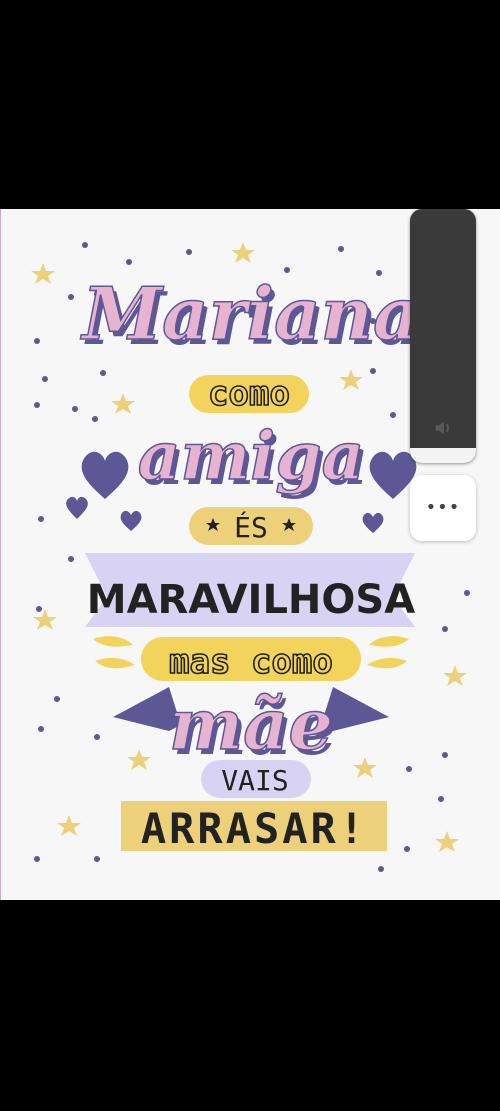 This screenshot has height=1111, width=500. What do you see at coordinates (254, 780) in the screenshot?
I see `vais-text: VAIS` at bounding box center [254, 780].